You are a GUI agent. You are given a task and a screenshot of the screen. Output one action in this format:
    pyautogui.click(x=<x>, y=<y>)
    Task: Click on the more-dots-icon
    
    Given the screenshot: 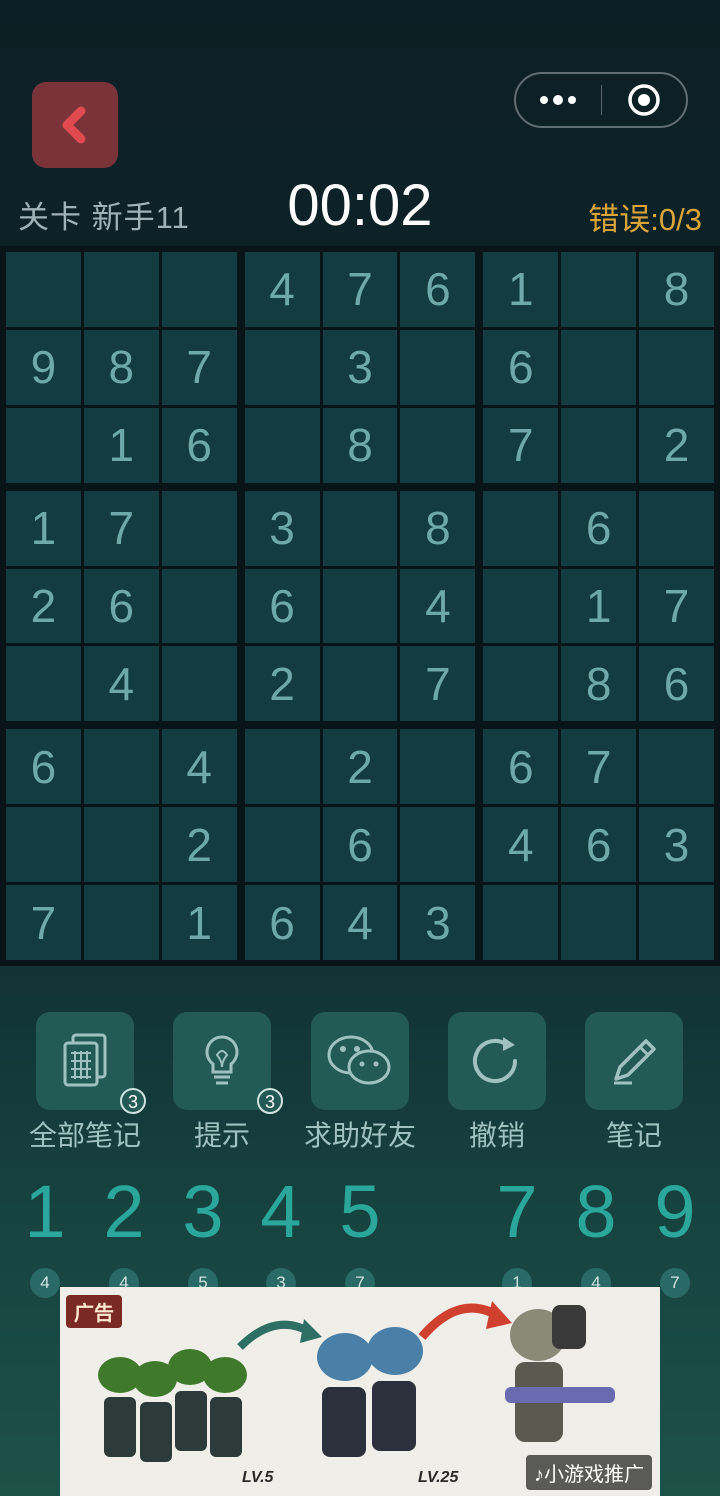 What is the action you would take?
    pyautogui.click(x=558, y=100)
    